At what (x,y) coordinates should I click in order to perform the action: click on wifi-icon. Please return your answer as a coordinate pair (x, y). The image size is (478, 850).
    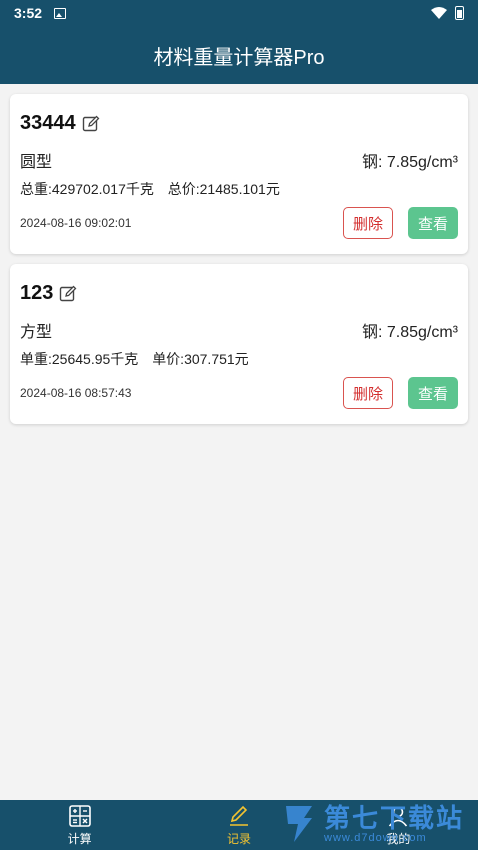
    Looking at the image, I should click on (439, 13).